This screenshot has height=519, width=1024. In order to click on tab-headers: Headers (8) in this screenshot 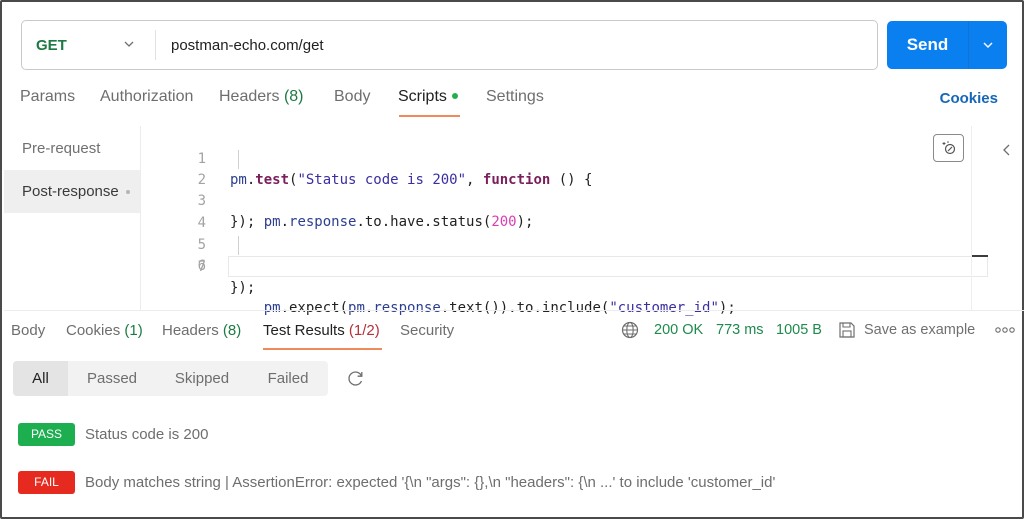, I will do `click(261, 97)`.